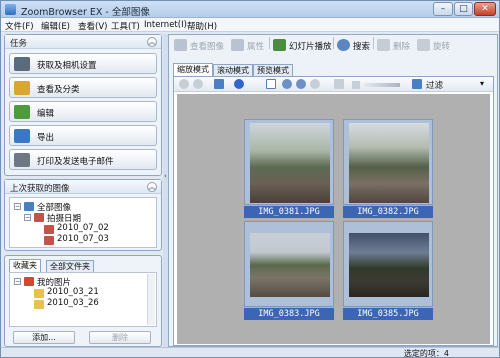 This screenshot has width=500, height=358. I want to click on tree-item-folder: 2010_03_26, so click(73, 303).